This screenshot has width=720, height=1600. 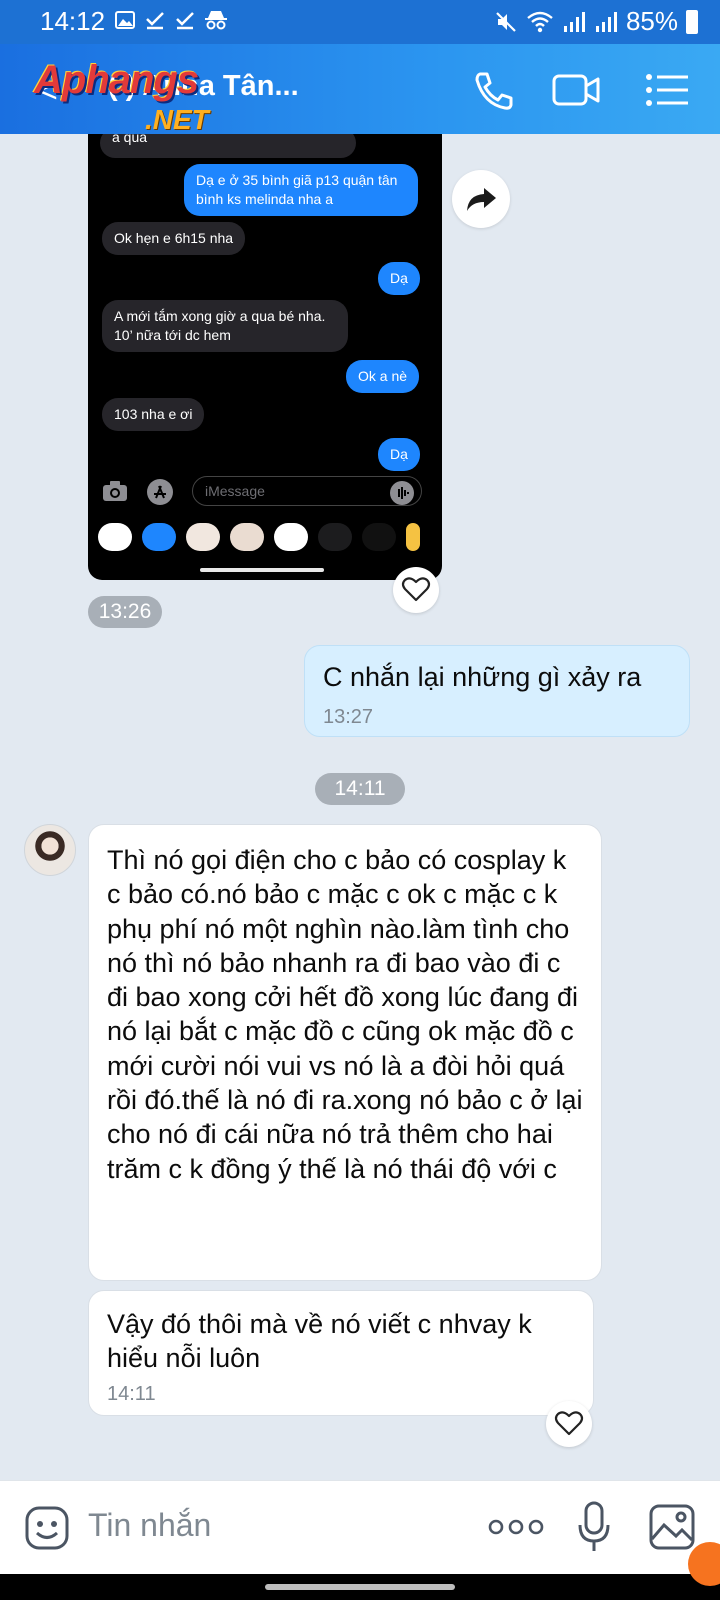 I want to click on phone-icon, so click(x=494, y=90).